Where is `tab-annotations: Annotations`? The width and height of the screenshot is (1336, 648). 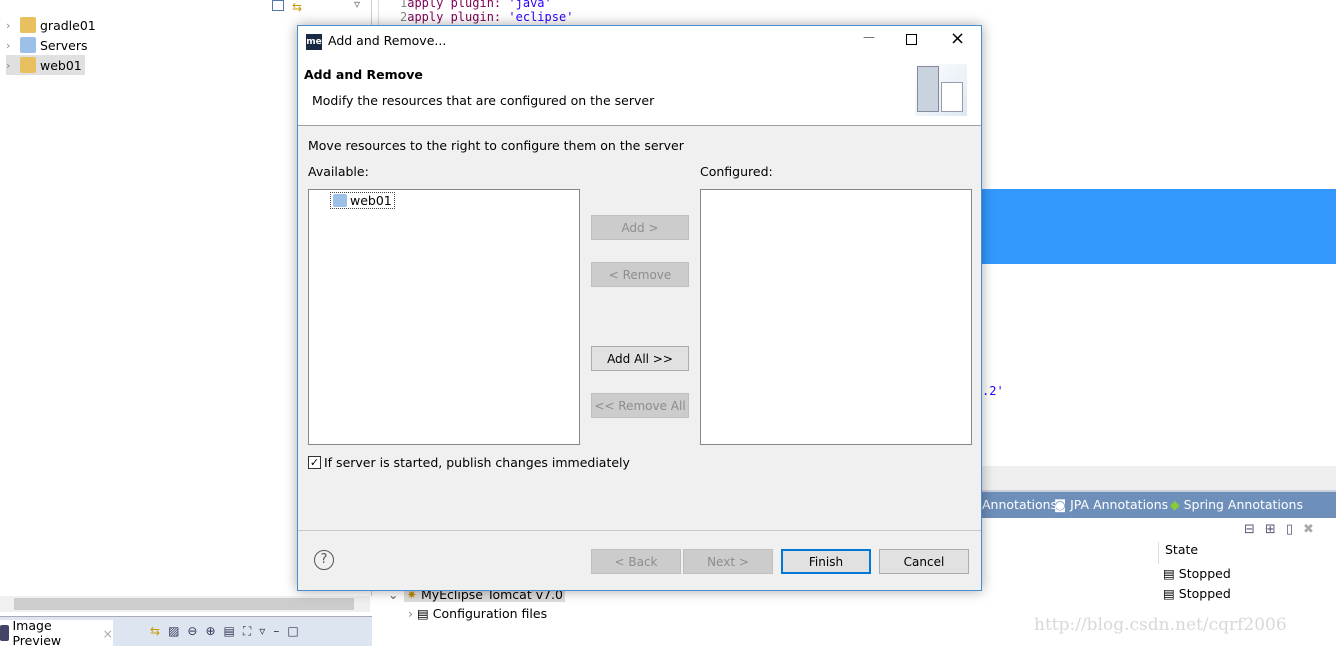 tab-annotations: Annotations is located at coordinates (1019, 504).